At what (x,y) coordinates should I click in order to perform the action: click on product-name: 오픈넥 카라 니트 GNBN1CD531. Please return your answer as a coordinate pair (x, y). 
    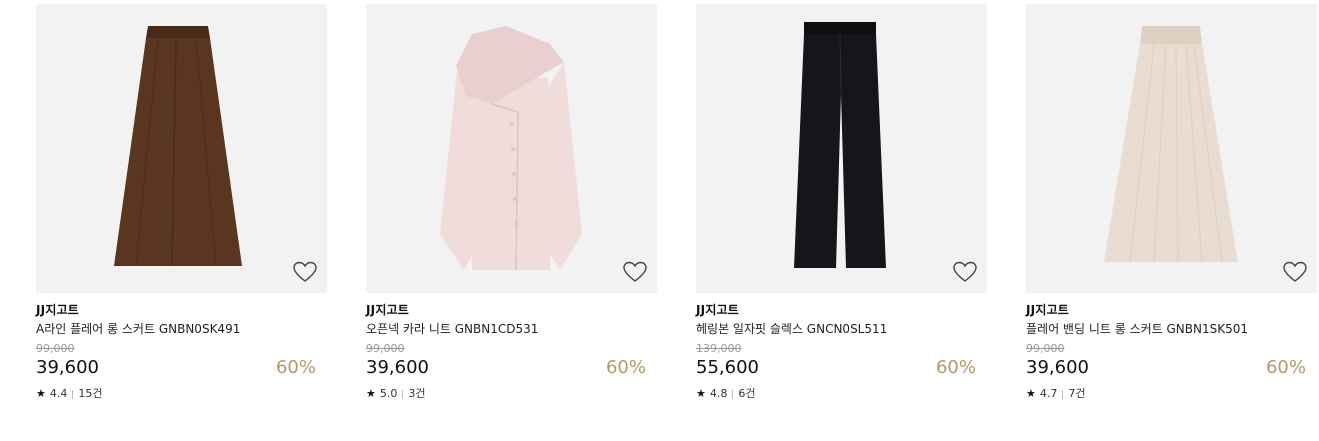
    Looking at the image, I should click on (511, 329).